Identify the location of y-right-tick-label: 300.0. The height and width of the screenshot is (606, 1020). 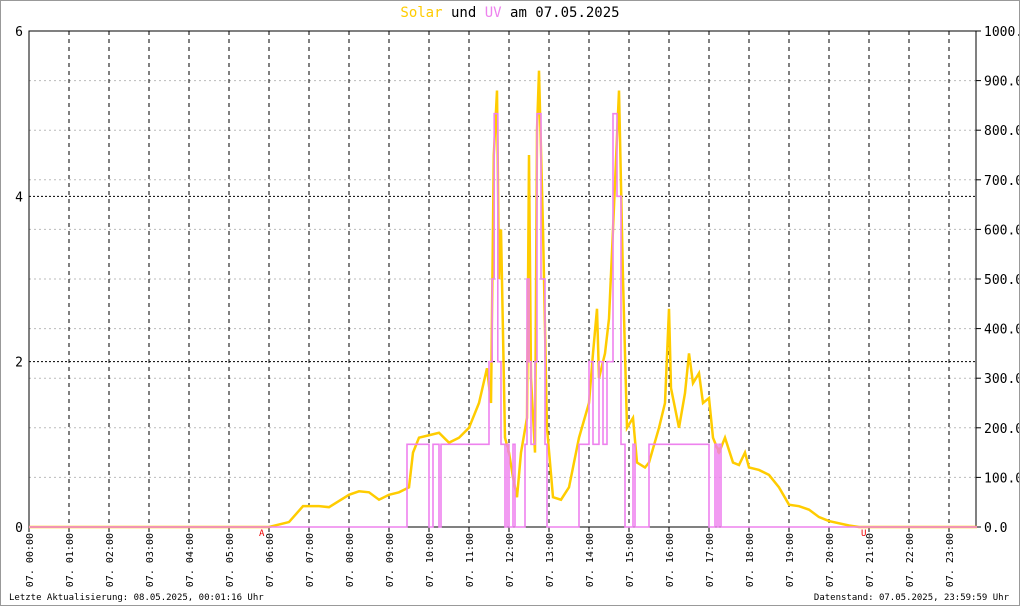
(1001, 379).